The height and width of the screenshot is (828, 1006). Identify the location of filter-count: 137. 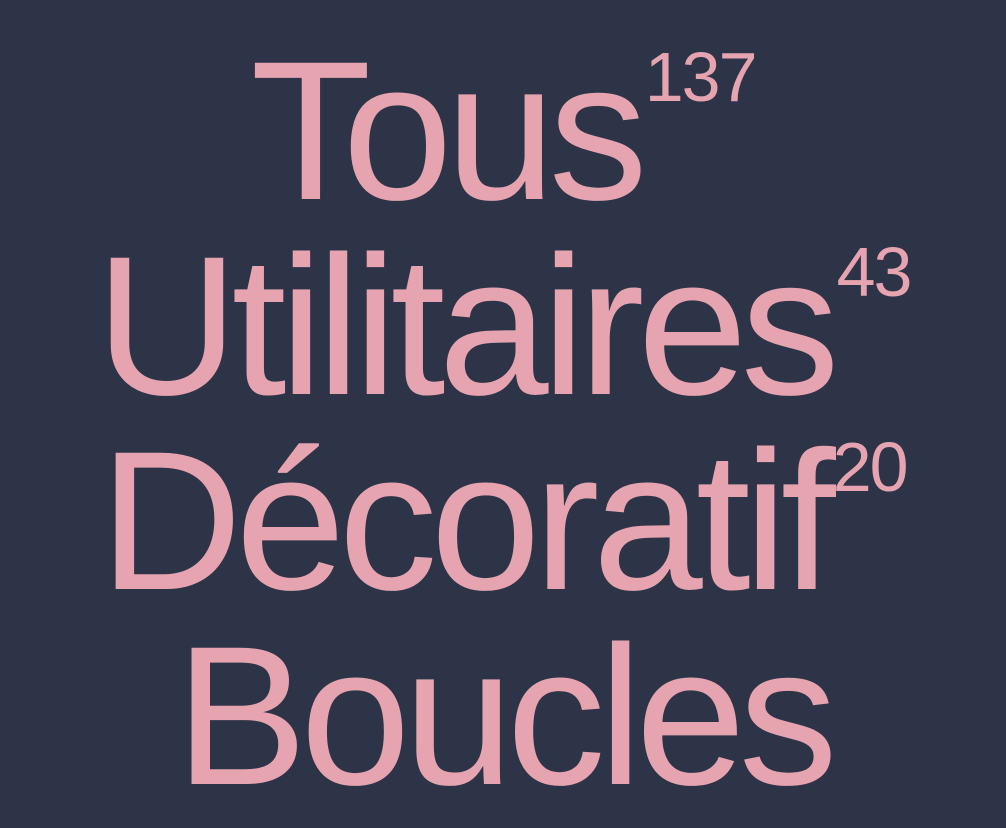
(701, 77).